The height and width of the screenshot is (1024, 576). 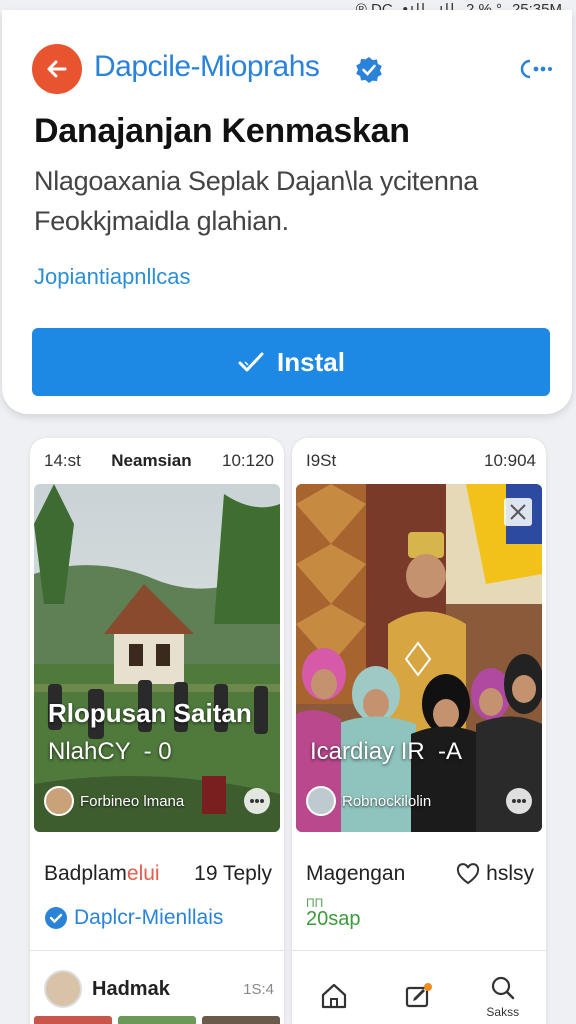 I want to click on tab-search: Sakss, so click(x=502, y=996).